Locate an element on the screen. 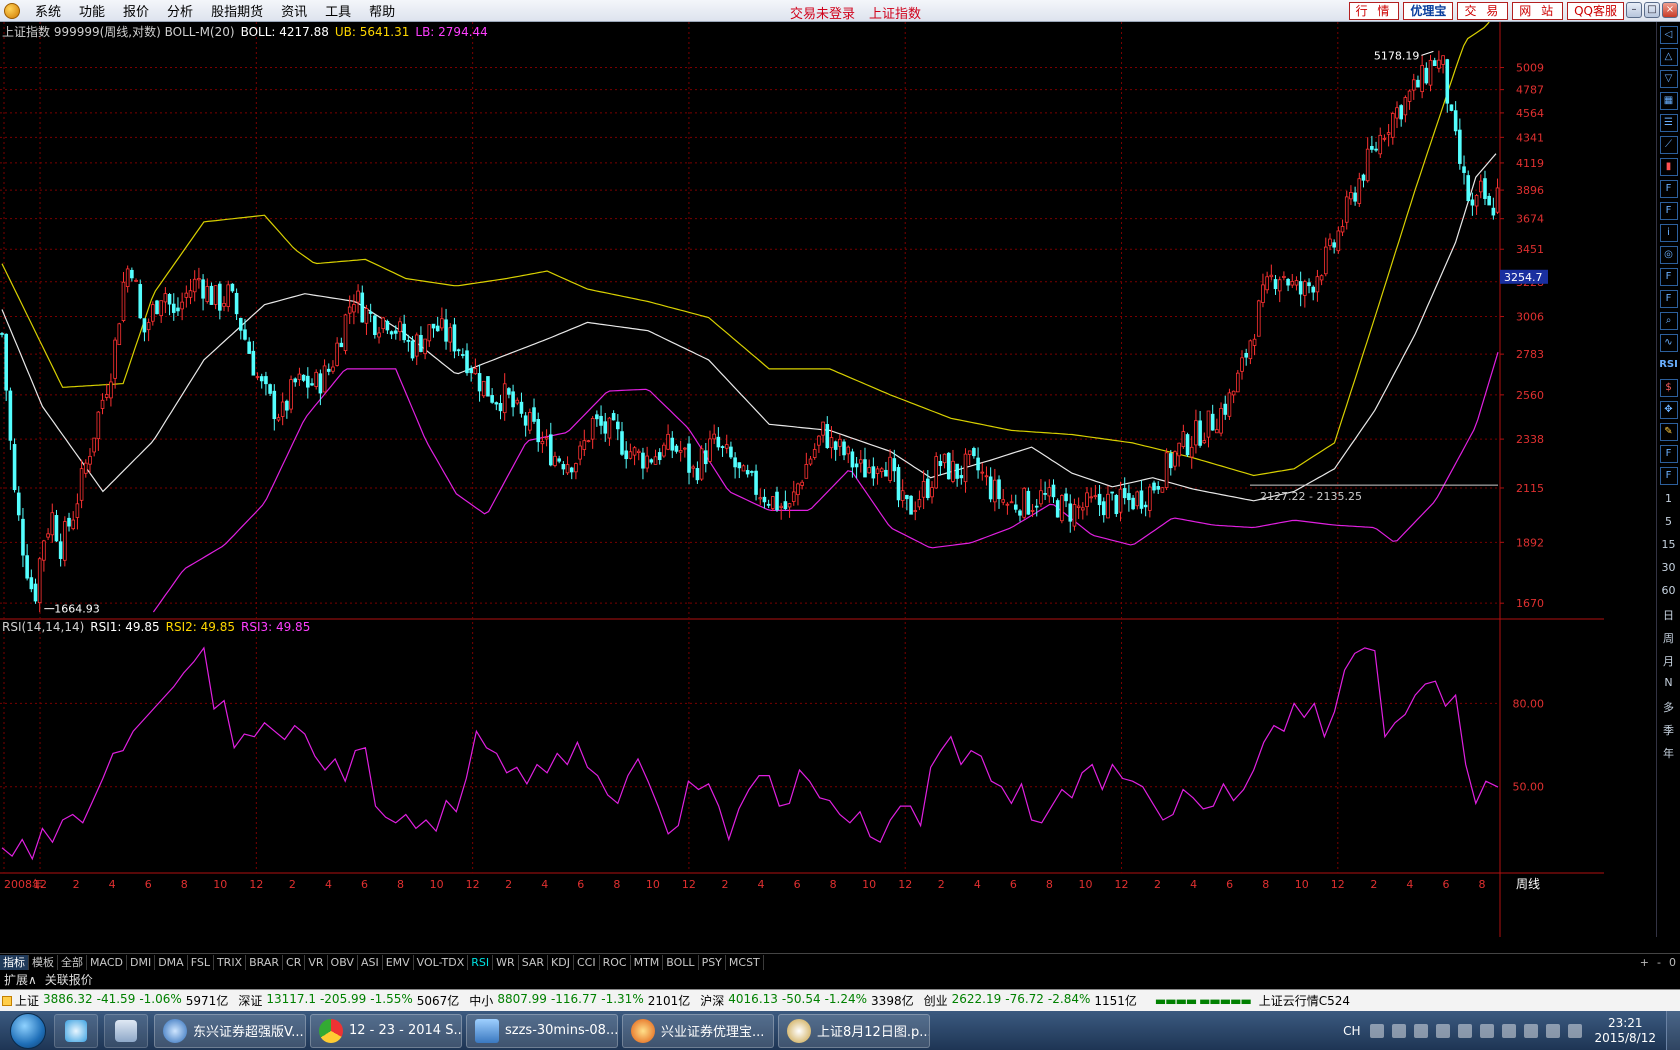 Image resolution: width=1680 pixels, height=1050 pixels. cloud-quote-label: 上证云行情C524 is located at coordinates (1304, 1000).